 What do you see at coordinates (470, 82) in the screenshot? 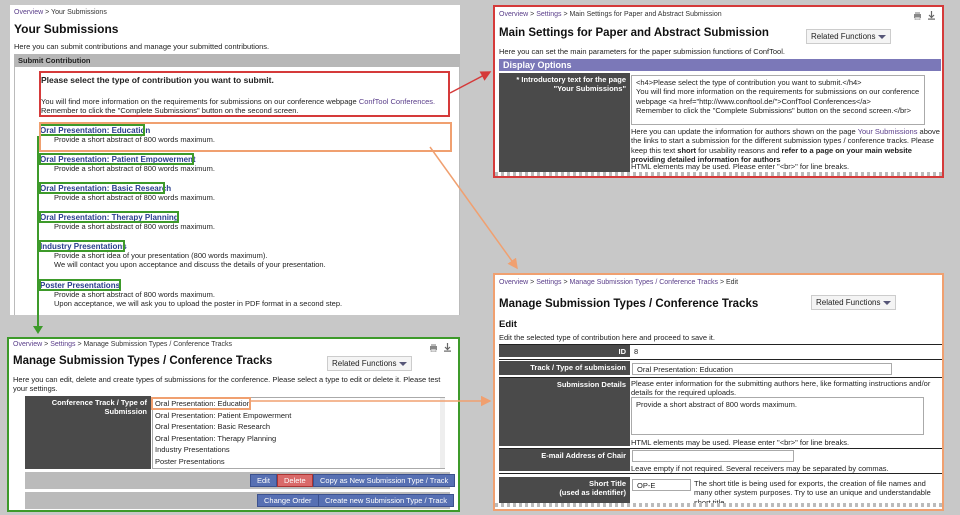
I see `arrow-red` at bounding box center [470, 82].